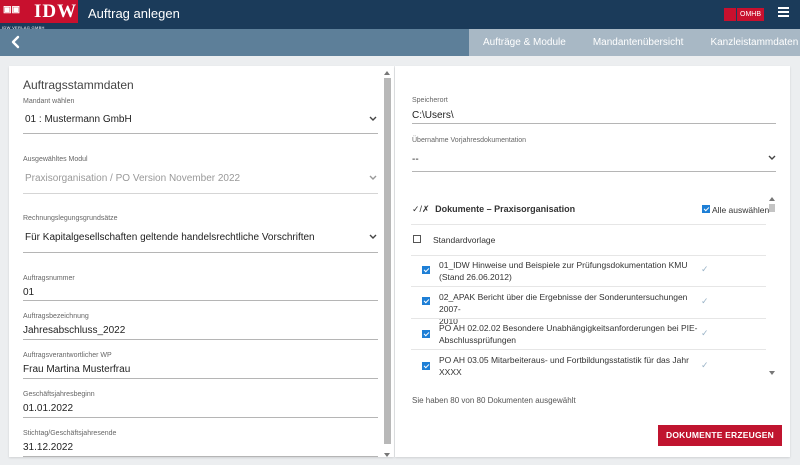  What do you see at coordinates (200, 417) in the screenshot?
I see `beginn-underline` at bounding box center [200, 417].